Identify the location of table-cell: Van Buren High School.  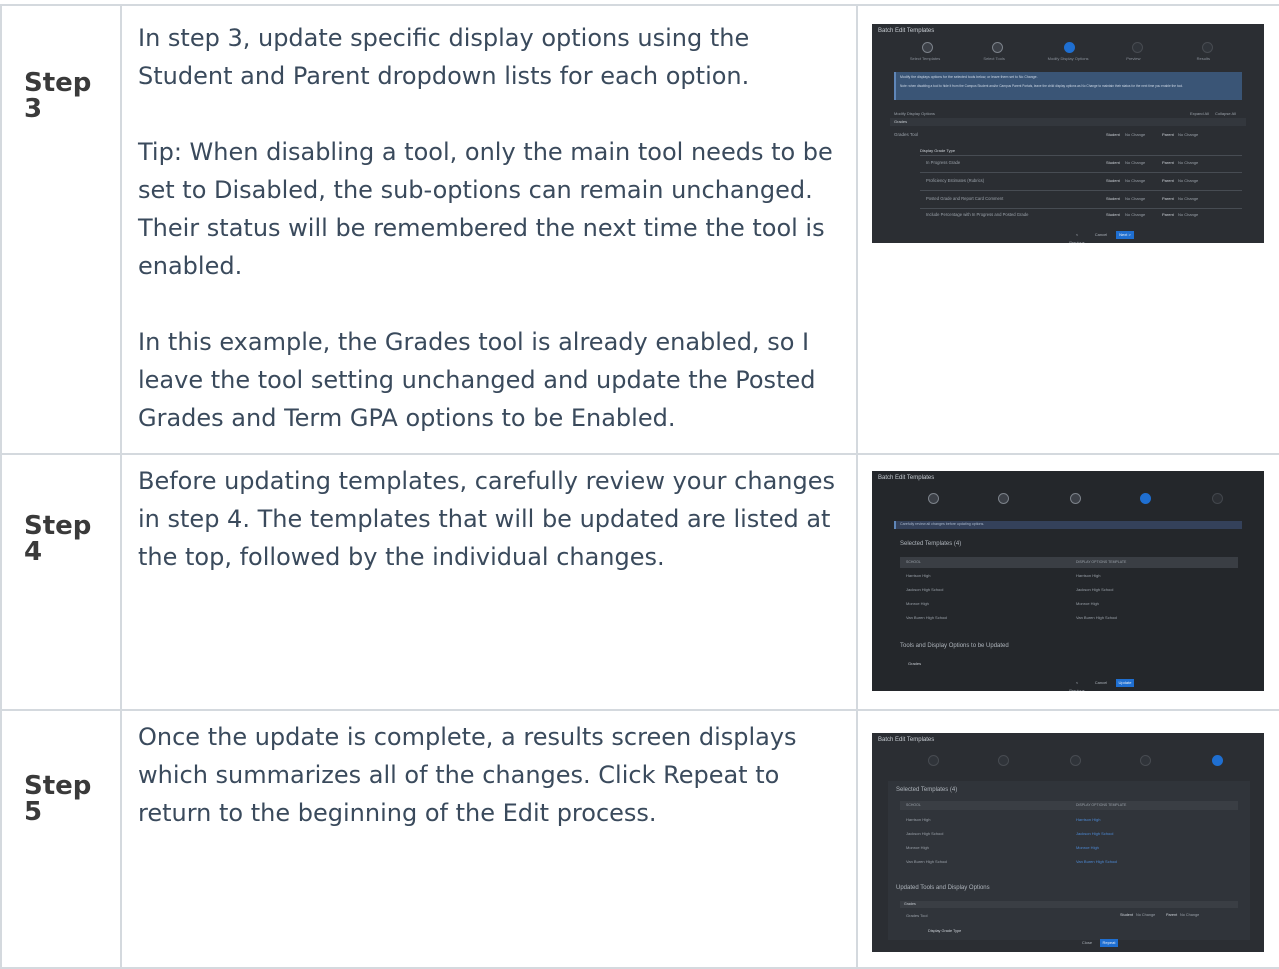
(1097, 617).